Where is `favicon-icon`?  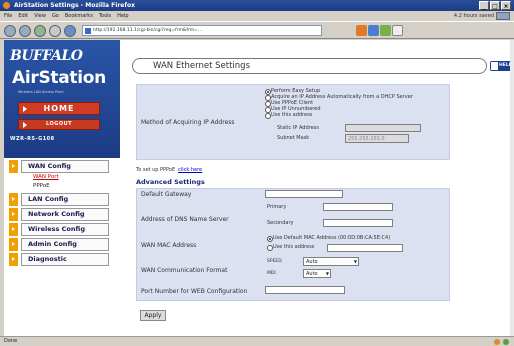 favicon-icon is located at coordinates (88, 31).